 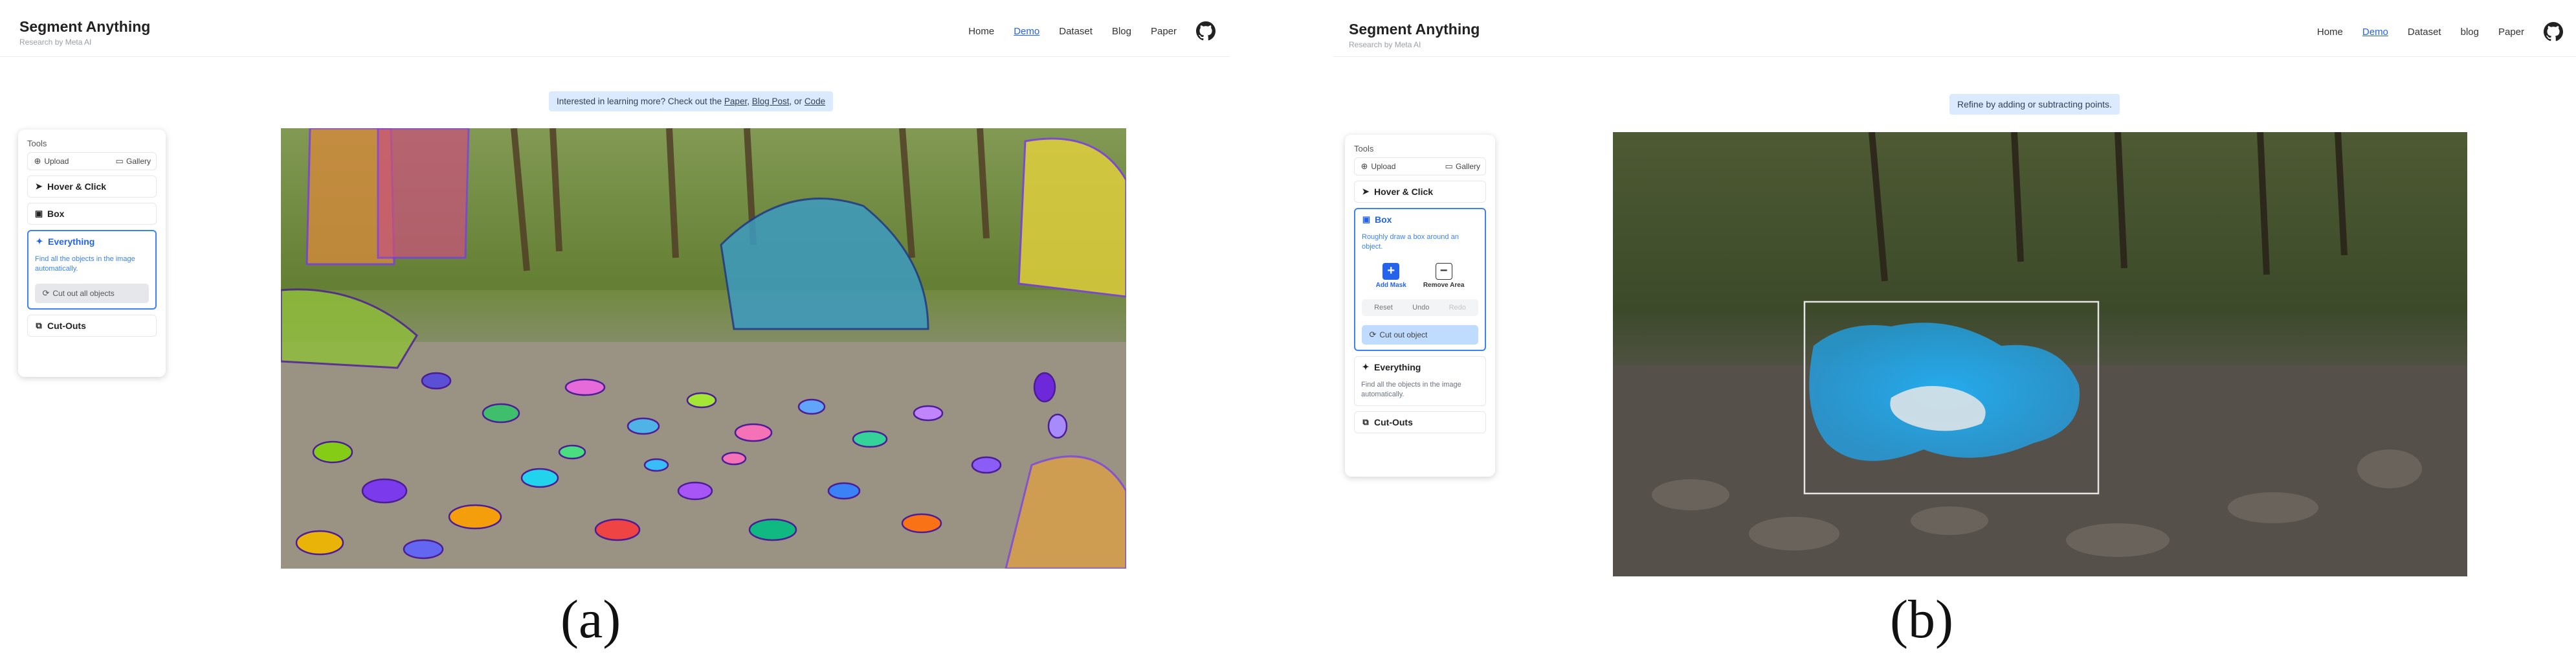 What do you see at coordinates (1420, 276) in the screenshot?
I see `add-remove-controls: + Add Mask − Remove Area` at bounding box center [1420, 276].